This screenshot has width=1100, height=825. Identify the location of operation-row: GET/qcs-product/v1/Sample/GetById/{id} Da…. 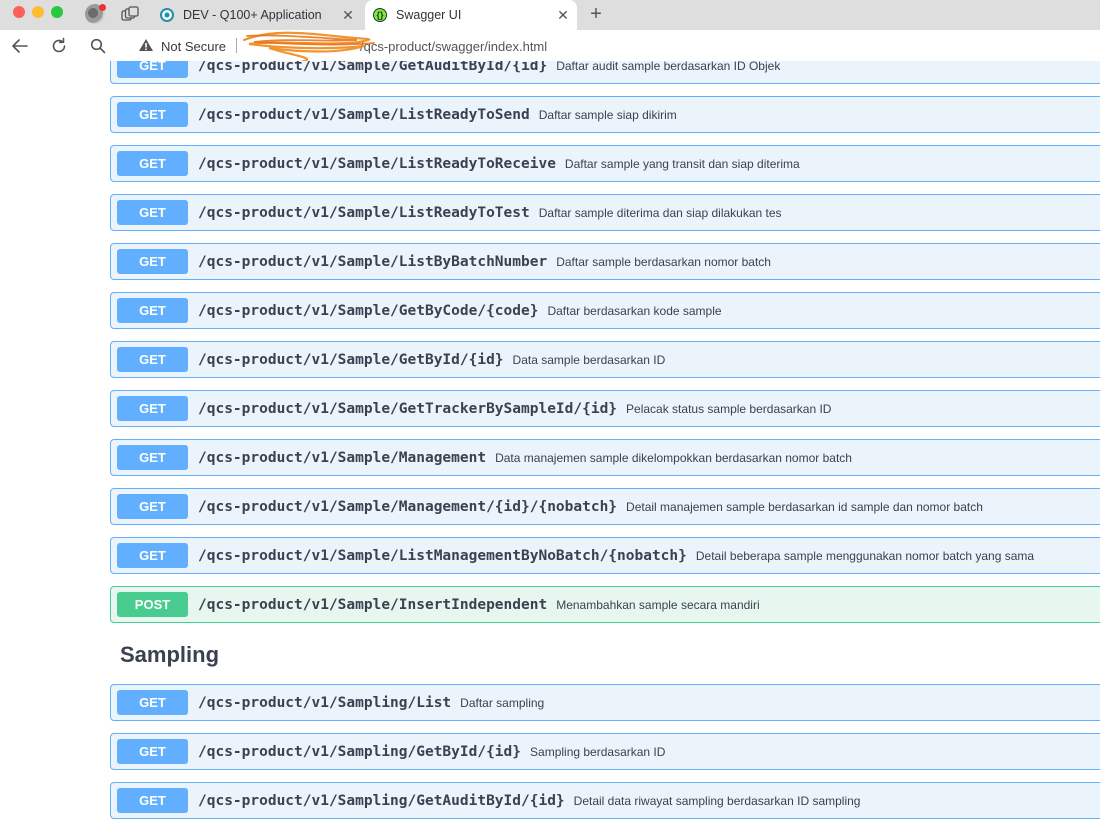
(605, 359).